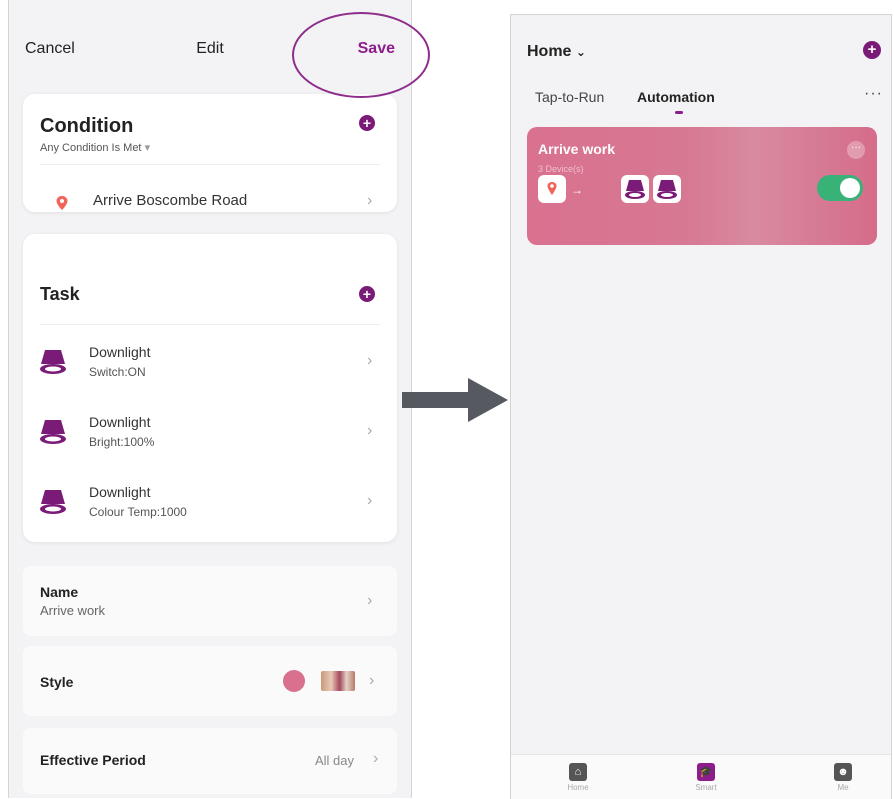 This screenshot has height=799, width=894. Describe the element at coordinates (873, 94) in the screenshot. I see `more-icon: ···` at that location.